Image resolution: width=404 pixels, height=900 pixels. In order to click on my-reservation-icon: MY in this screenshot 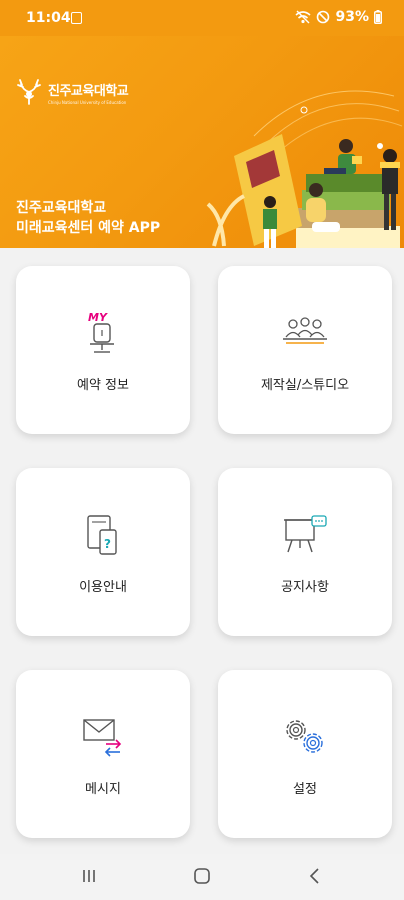, I will do `click(101, 332)`.